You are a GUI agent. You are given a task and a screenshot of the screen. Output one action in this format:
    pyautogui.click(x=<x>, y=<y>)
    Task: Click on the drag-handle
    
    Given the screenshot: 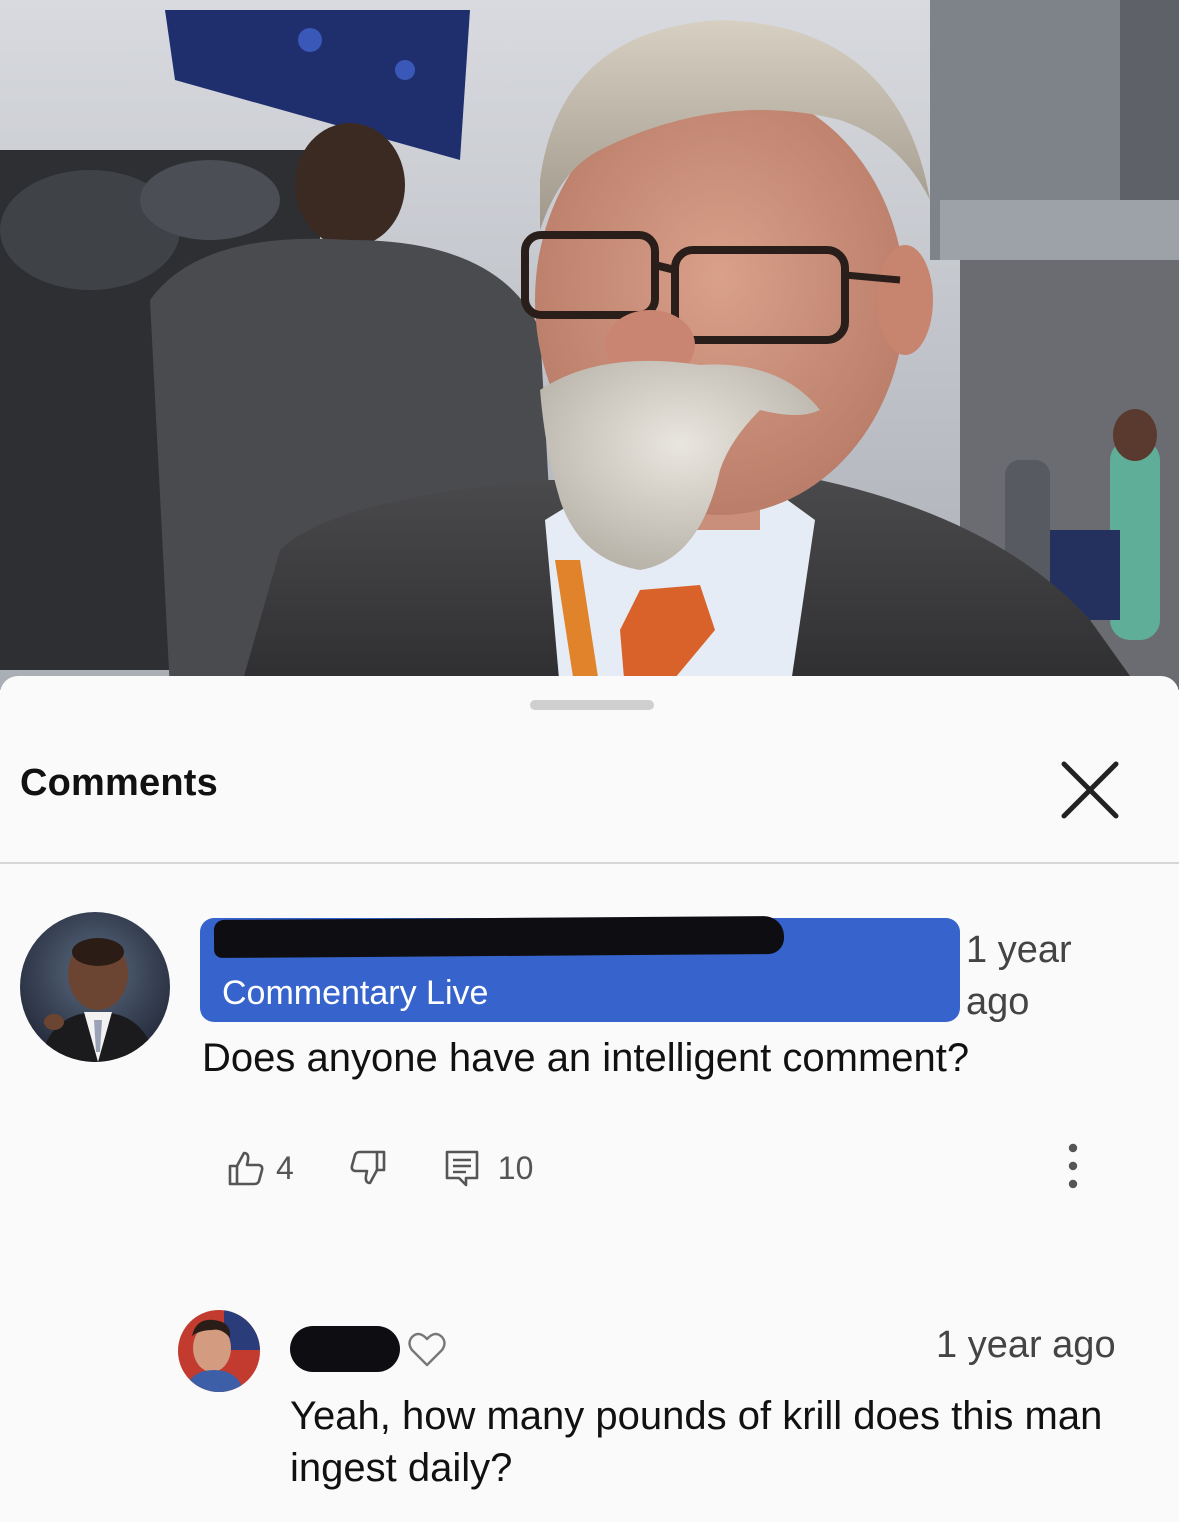 What is the action you would take?
    pyautogui.click(x=592, y=705)
    